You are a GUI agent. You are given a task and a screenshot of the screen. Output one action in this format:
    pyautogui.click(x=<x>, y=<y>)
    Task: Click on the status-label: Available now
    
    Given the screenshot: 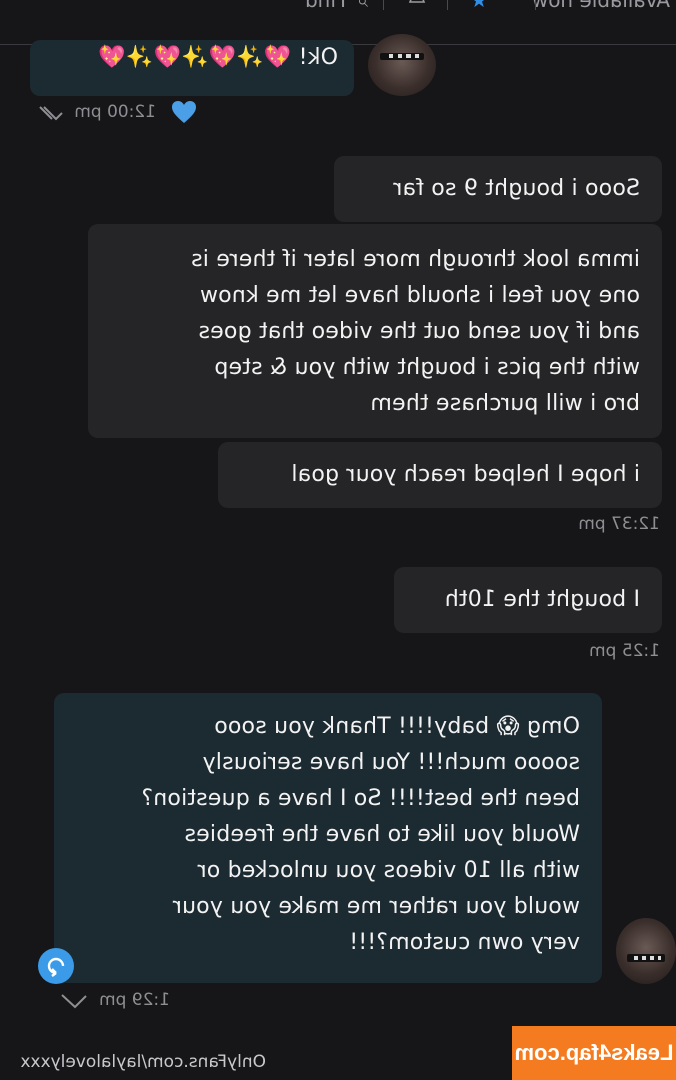 What is the action you would take?
    pyautogui.click(x=601, y=6)
    